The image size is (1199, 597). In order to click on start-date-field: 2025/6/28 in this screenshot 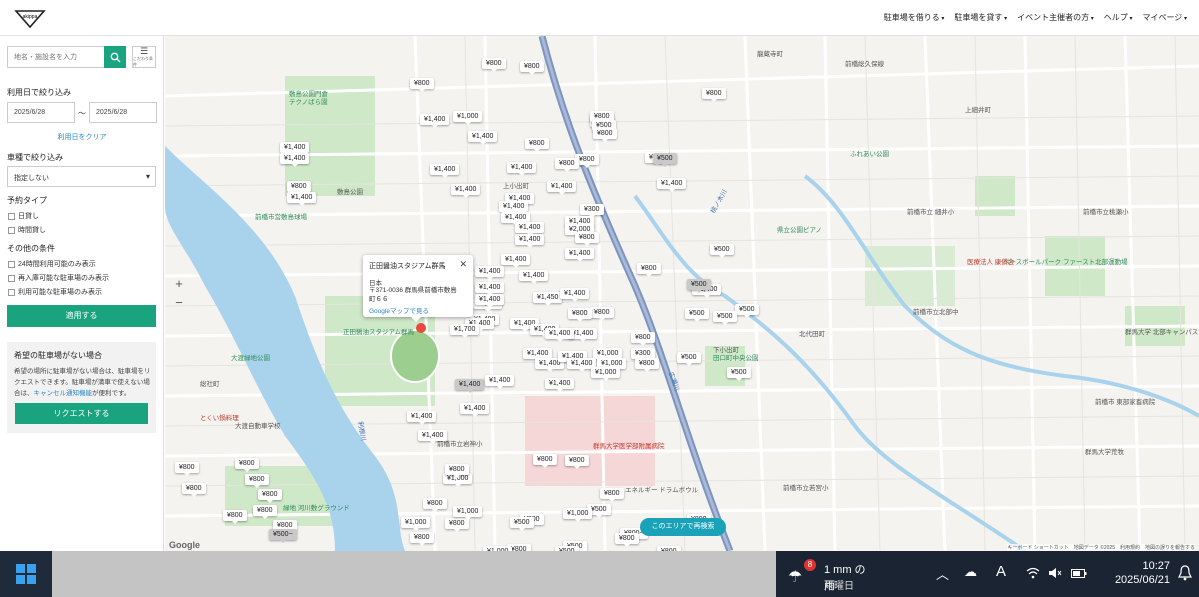, I will do `click(41, 112)`.